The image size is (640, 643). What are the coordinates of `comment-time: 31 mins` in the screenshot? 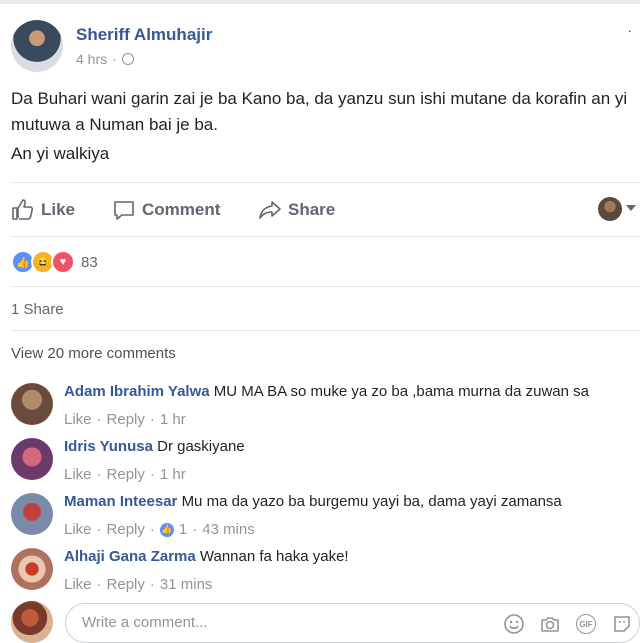 It's located at (186, 584).